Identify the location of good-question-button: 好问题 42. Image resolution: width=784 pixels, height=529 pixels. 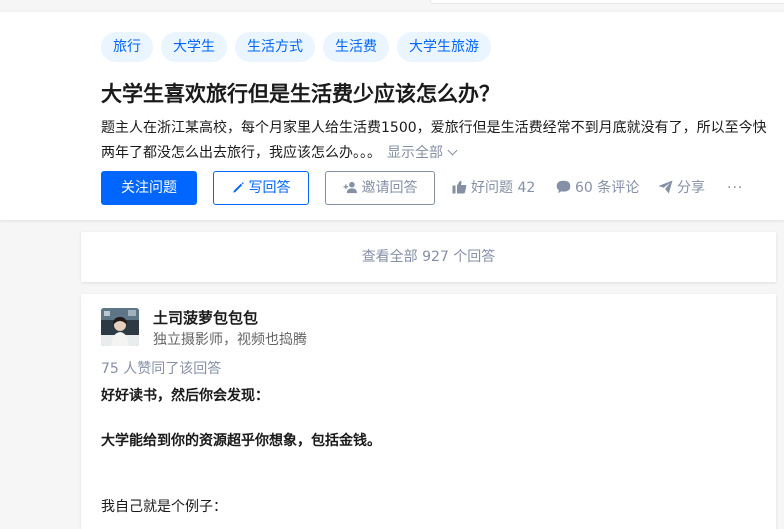
(493, 188).